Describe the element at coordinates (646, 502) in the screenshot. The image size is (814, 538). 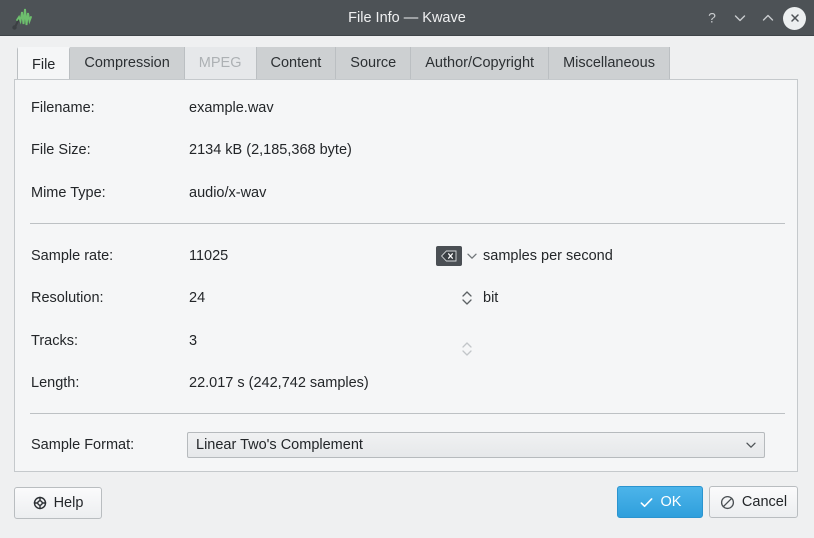
I see `check-icon` at that location.